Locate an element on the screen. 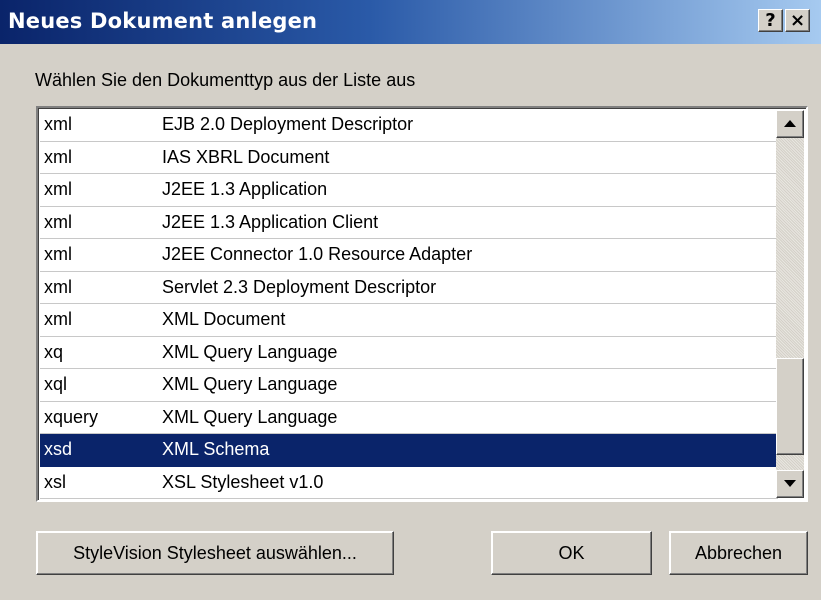 The image size is (821, 600). list-item-description: EJB 2.0 Deployment Descriptor is located at coordinates (288, 124).